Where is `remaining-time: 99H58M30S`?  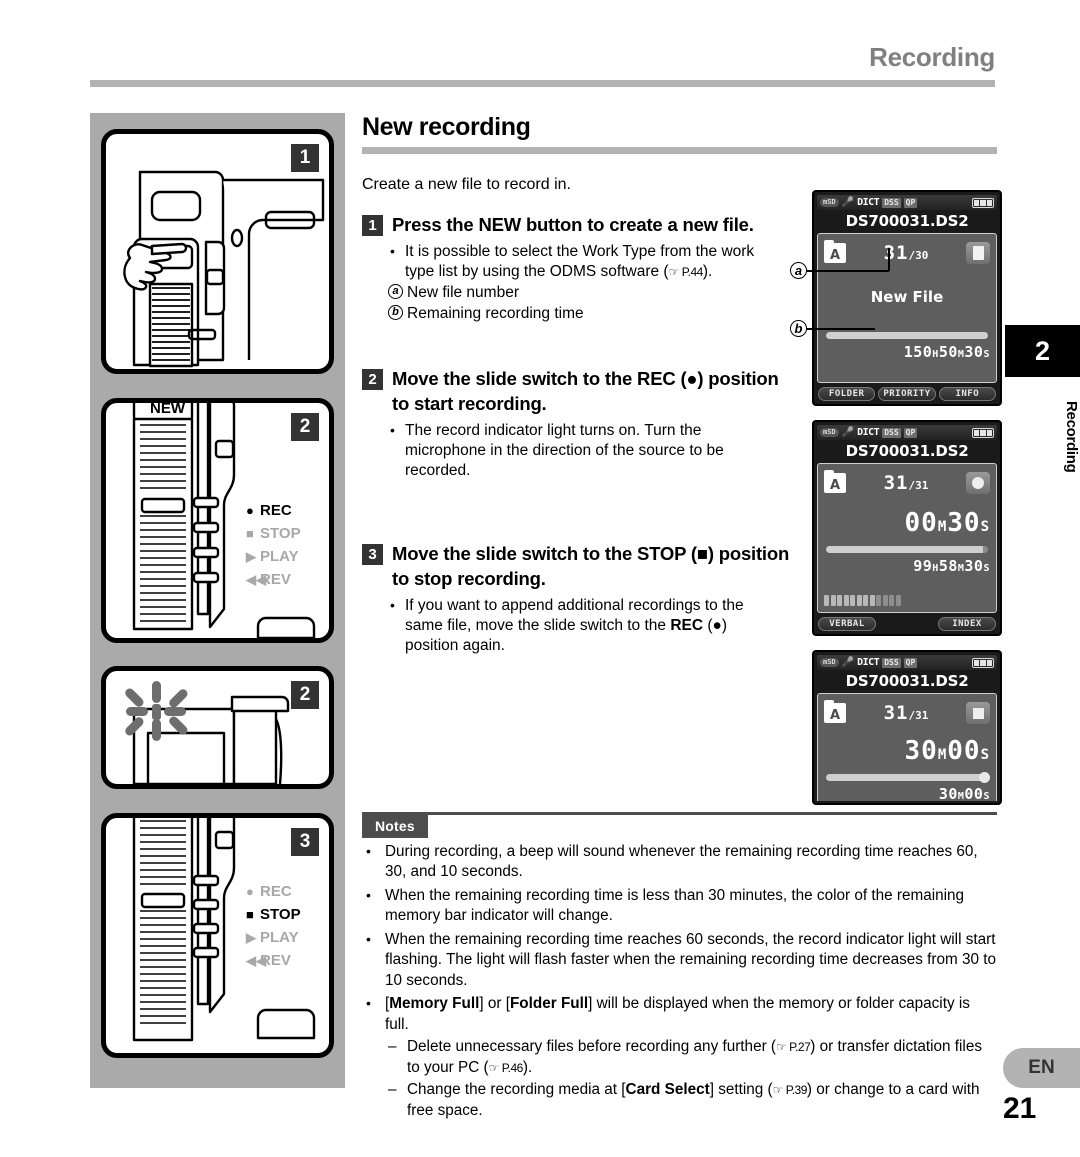
remaining-time: 99H58M30S is located at coordinates (951, 566).